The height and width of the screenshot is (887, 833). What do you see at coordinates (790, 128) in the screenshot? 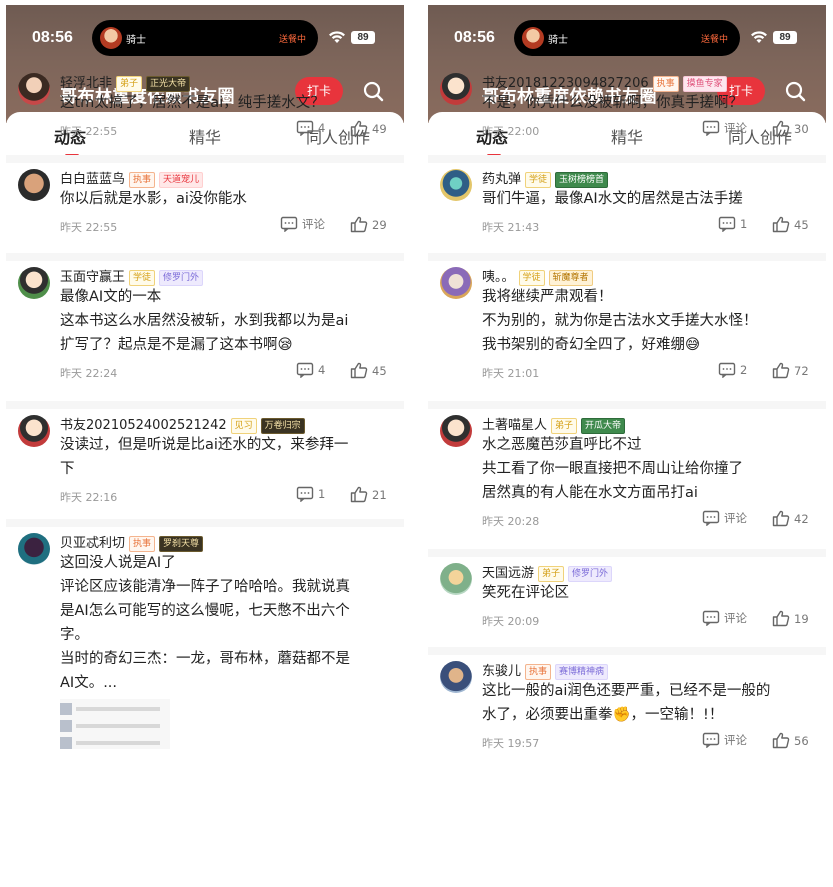
I see `like-button: 30` at bounding box center [790, 128].